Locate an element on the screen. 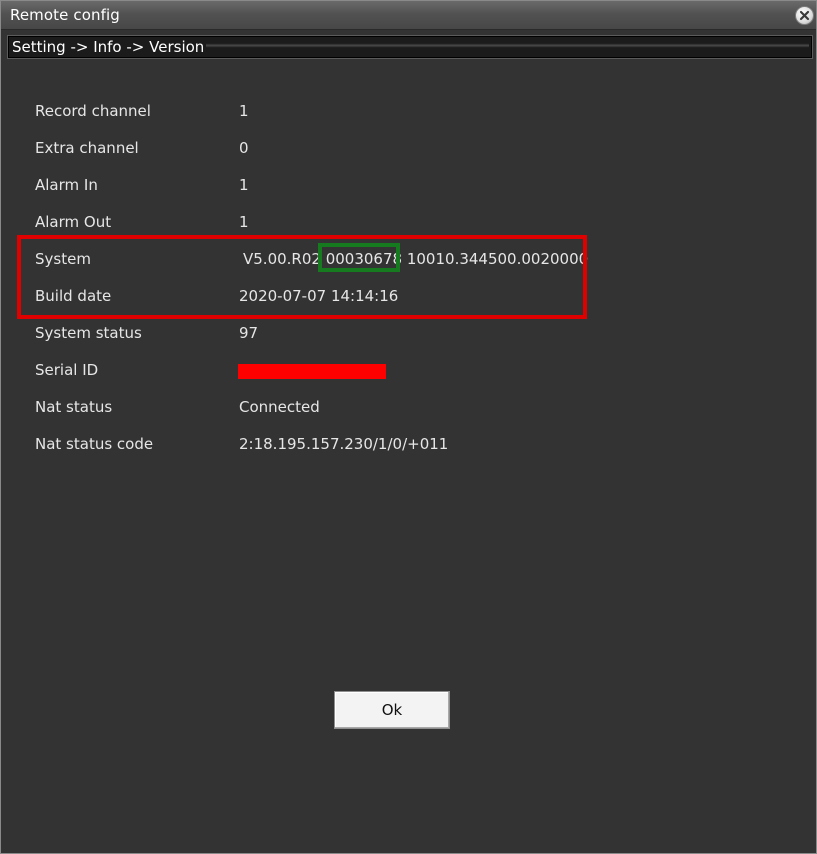 Image resolution: width=817 pixels, height=854 pixels. breadcrumb-divider is located at coordinates (507, 45).